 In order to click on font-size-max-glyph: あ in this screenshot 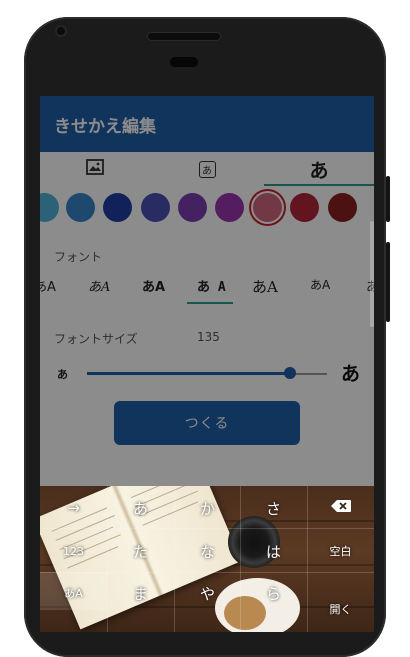, I will do `click(351, 374)`.